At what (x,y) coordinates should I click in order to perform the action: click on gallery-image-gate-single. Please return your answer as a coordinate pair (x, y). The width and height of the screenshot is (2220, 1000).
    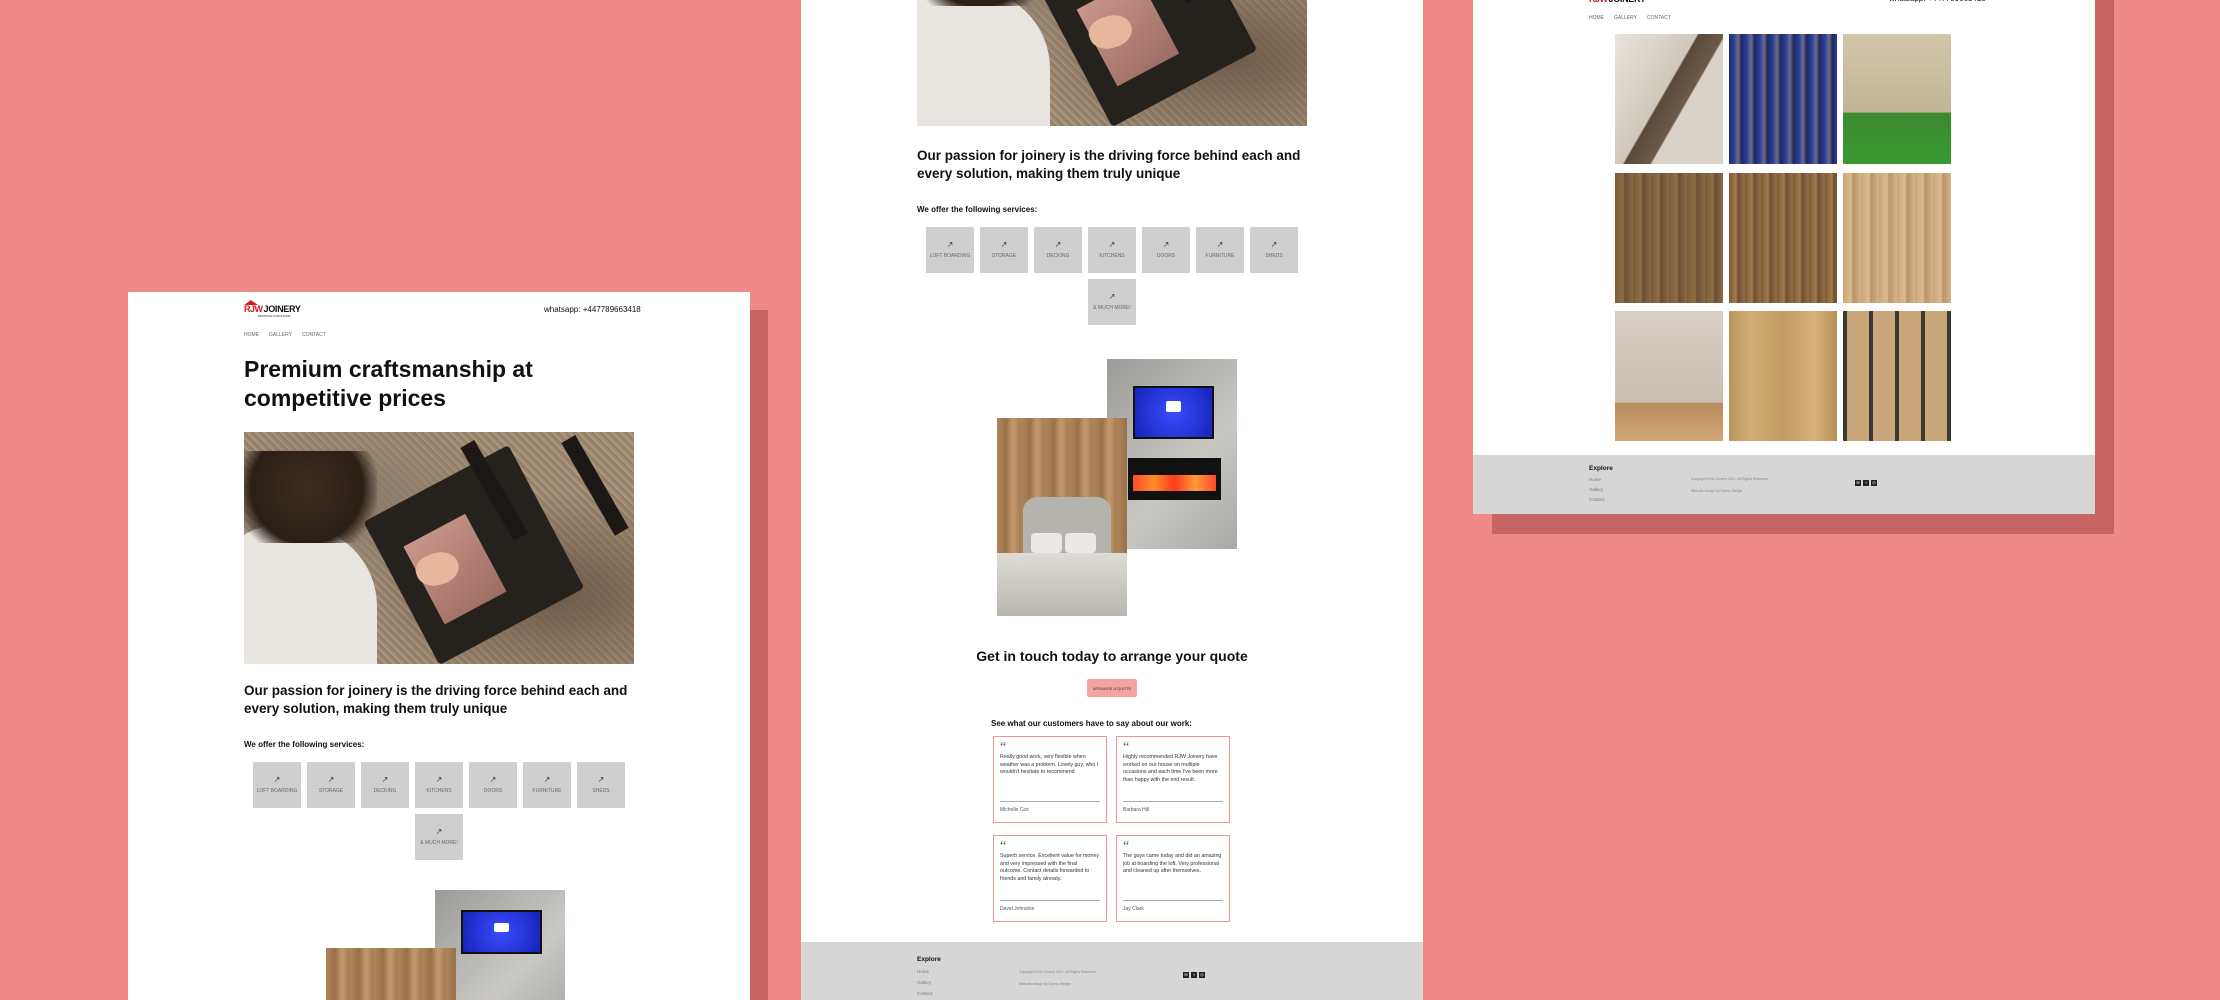
    Looking at the image, I should click on (1897, 238).